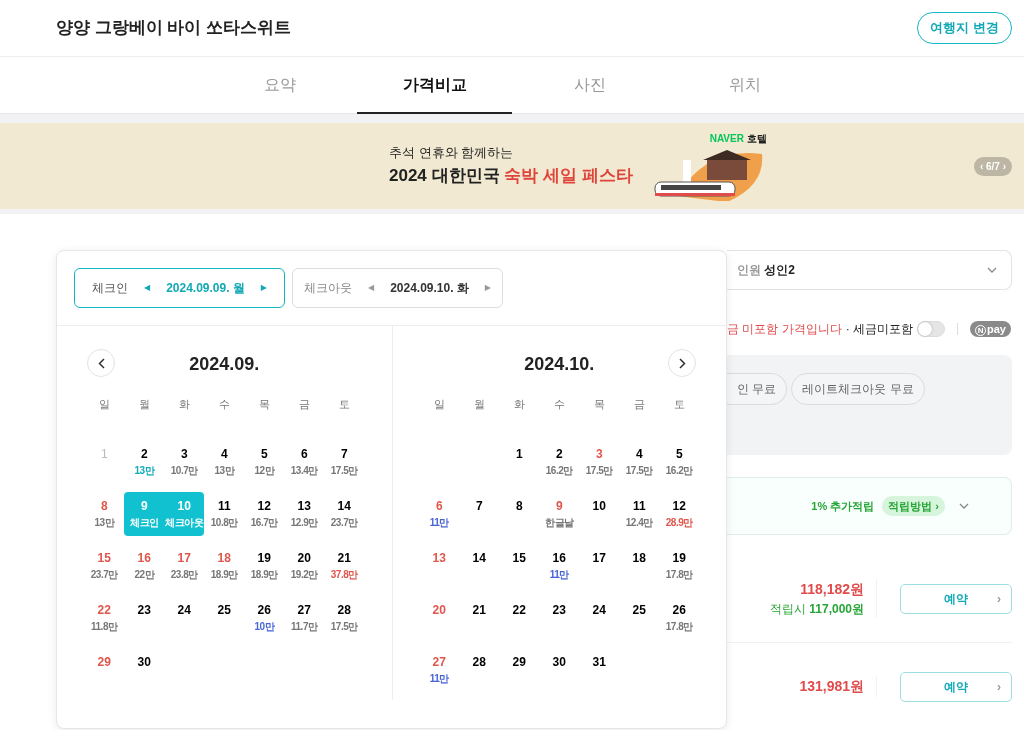  What do you see at coordinates (224, 461) in the screenshot?
I see `calendar-day: 4 13만` at bounding box center [224, 461].